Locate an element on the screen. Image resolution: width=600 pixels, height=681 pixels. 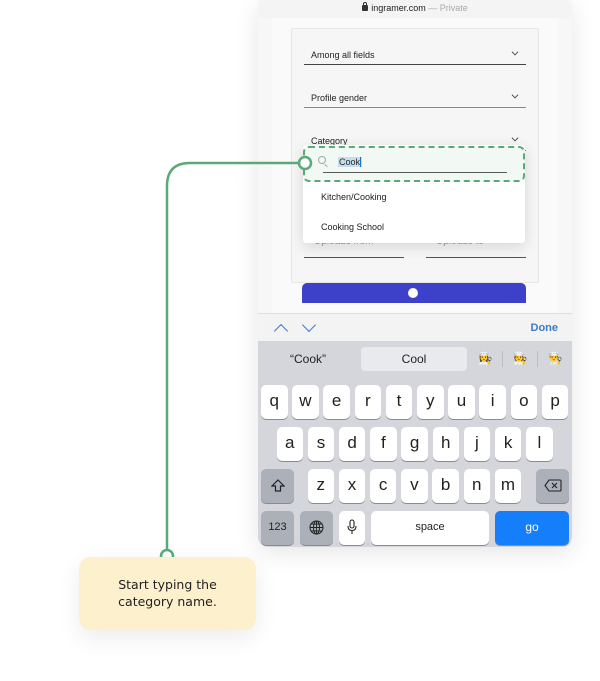
key-e: e is located at coordinates (336, 402).